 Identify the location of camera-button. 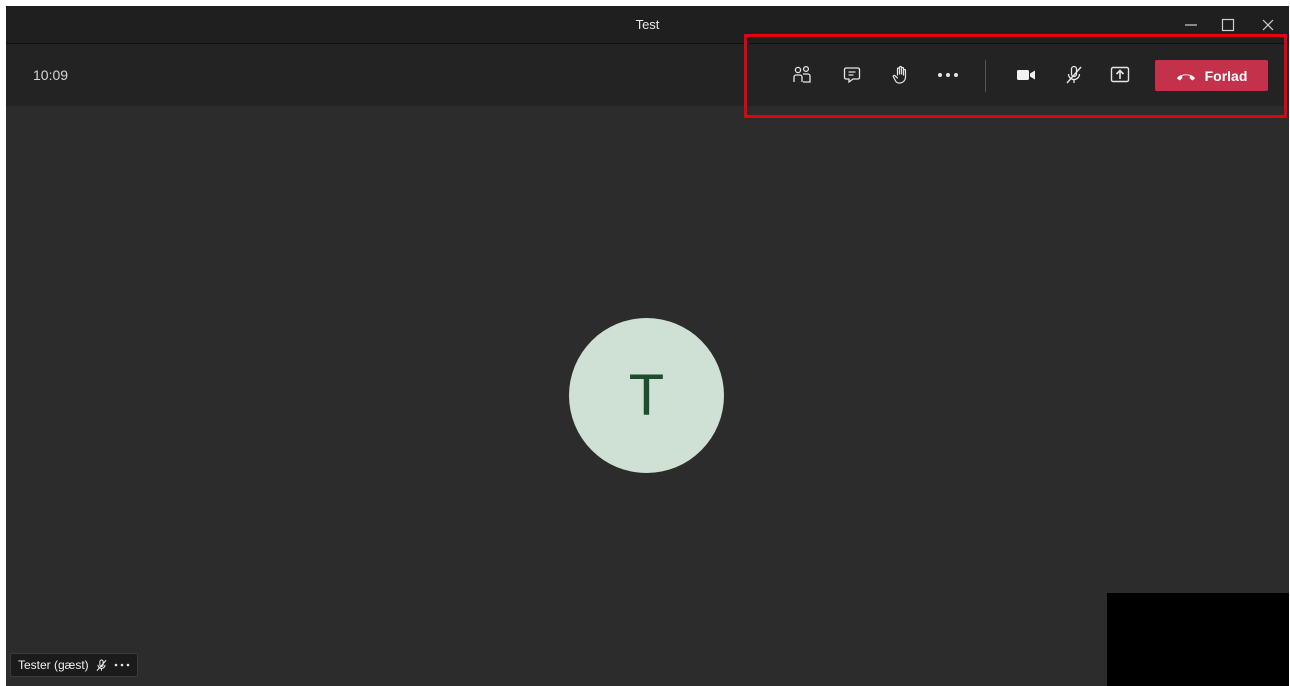
(1026, 75).